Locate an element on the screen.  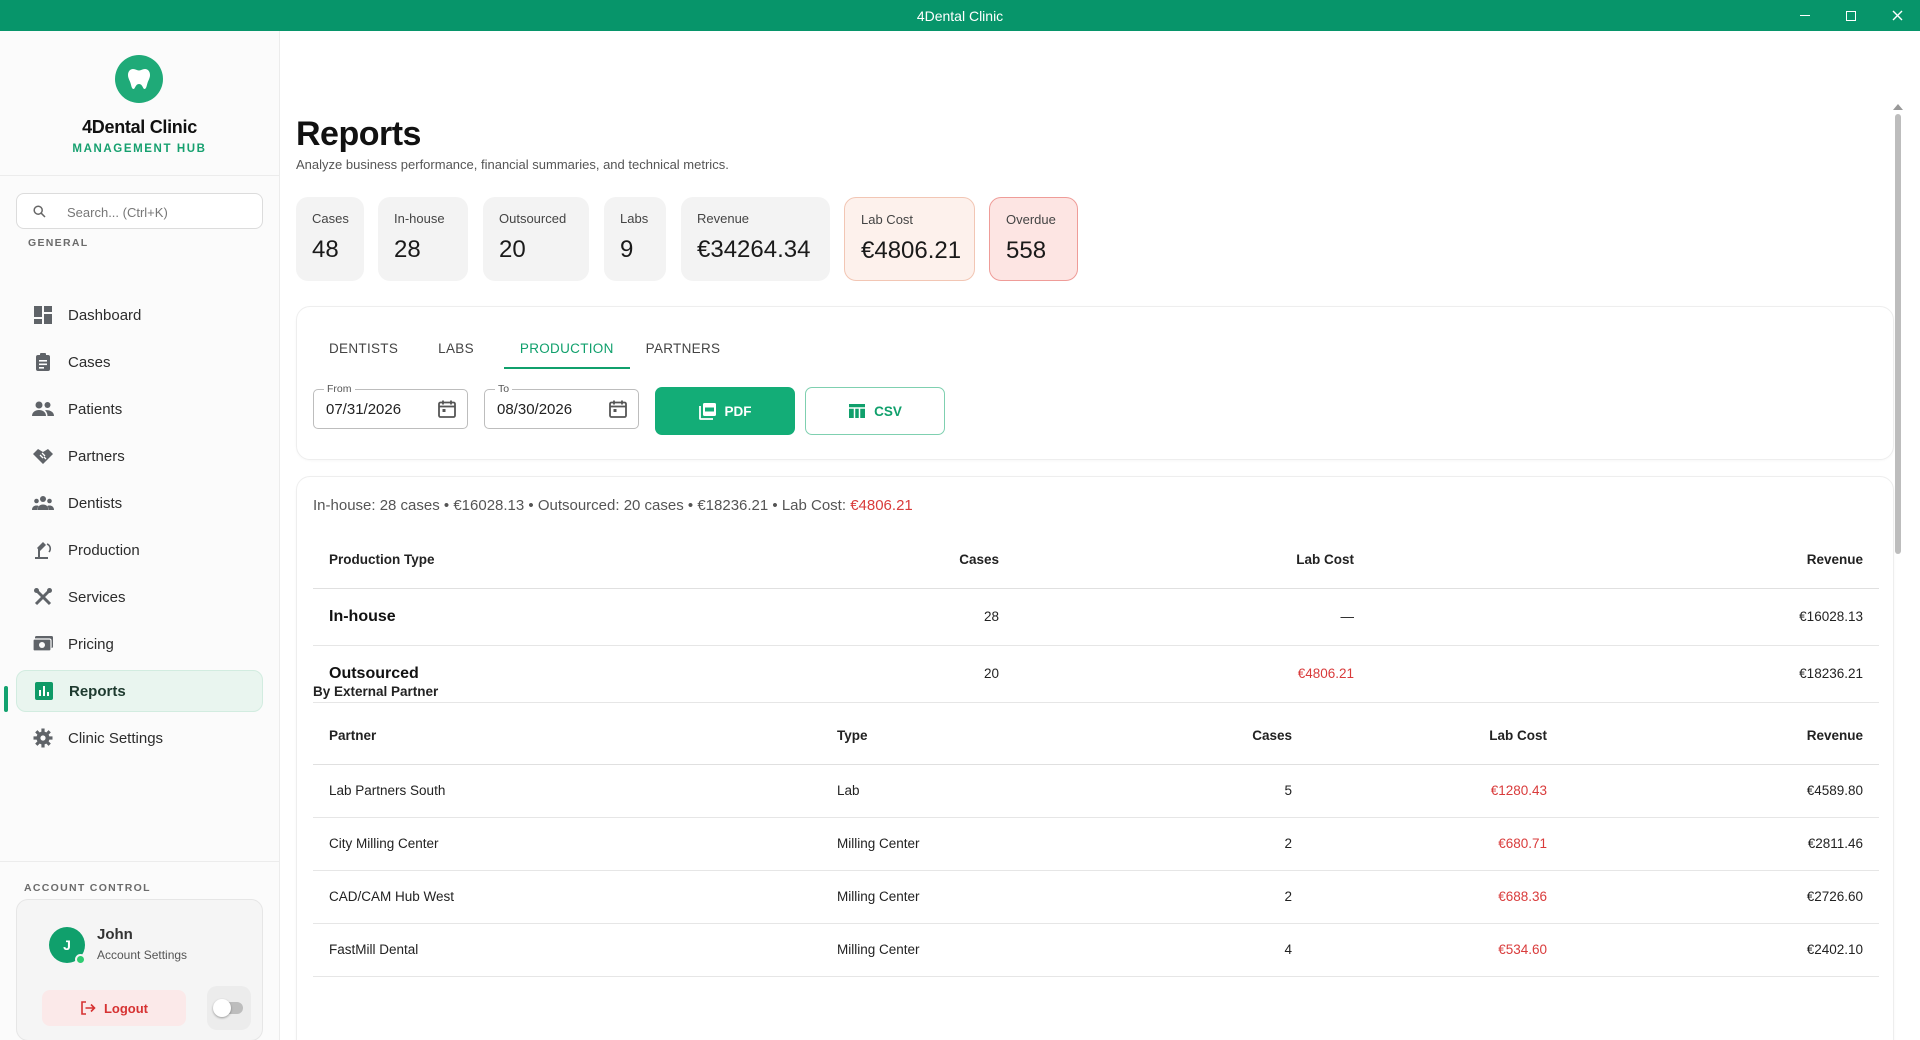
stat-card-outsourced: Outsourced 20 is located at coordinates (536, 239).